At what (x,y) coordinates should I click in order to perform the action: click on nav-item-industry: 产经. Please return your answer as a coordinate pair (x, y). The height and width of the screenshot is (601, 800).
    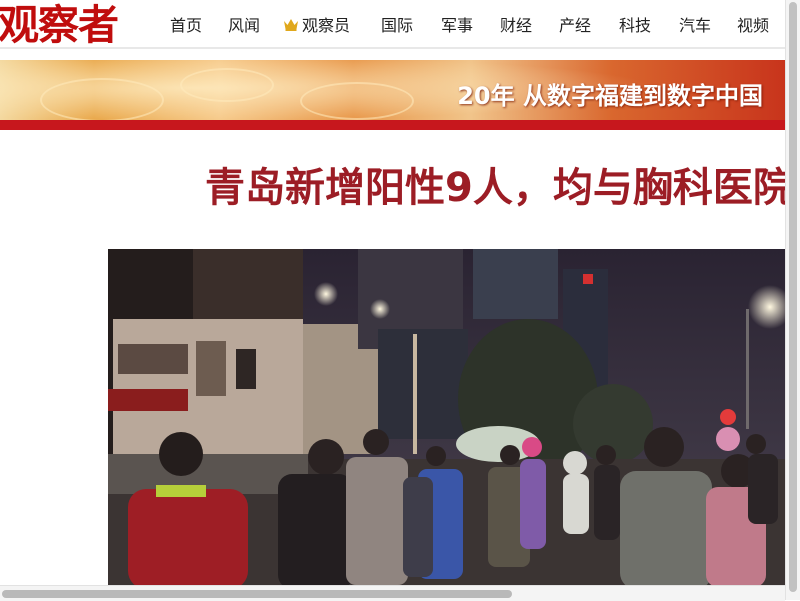
    Looking at the image, I should click on (589, 24).